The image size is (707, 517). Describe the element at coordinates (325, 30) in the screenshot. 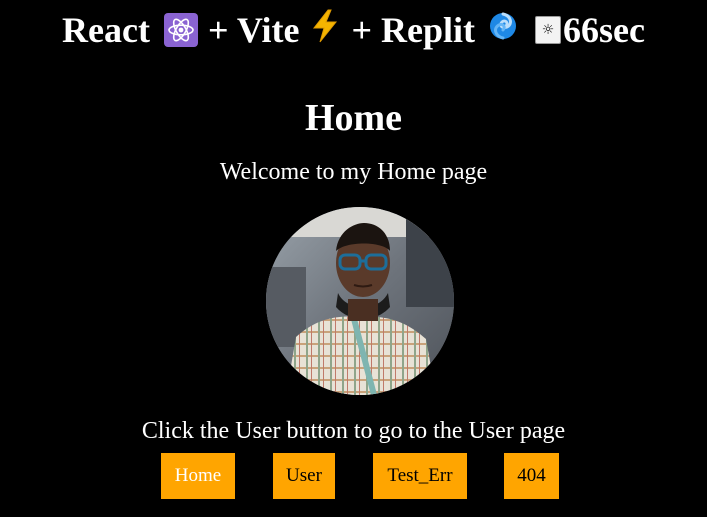

I see `lightning-icon` at that location.